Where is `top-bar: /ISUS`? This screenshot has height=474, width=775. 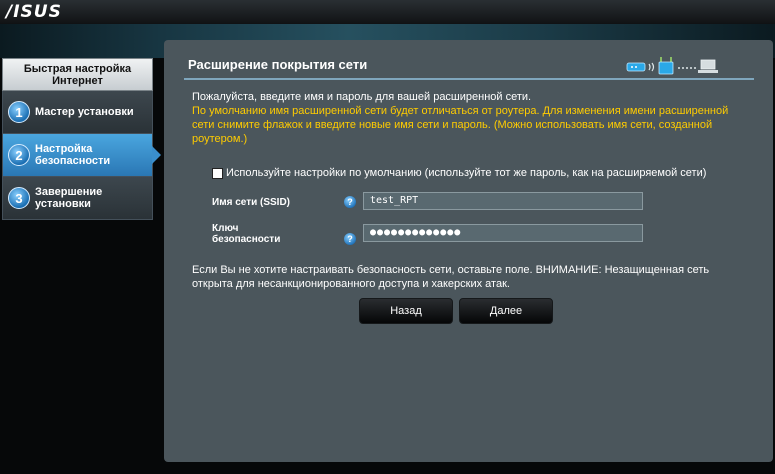 top-bar: /ISUS is located at coordinates (387, 12).